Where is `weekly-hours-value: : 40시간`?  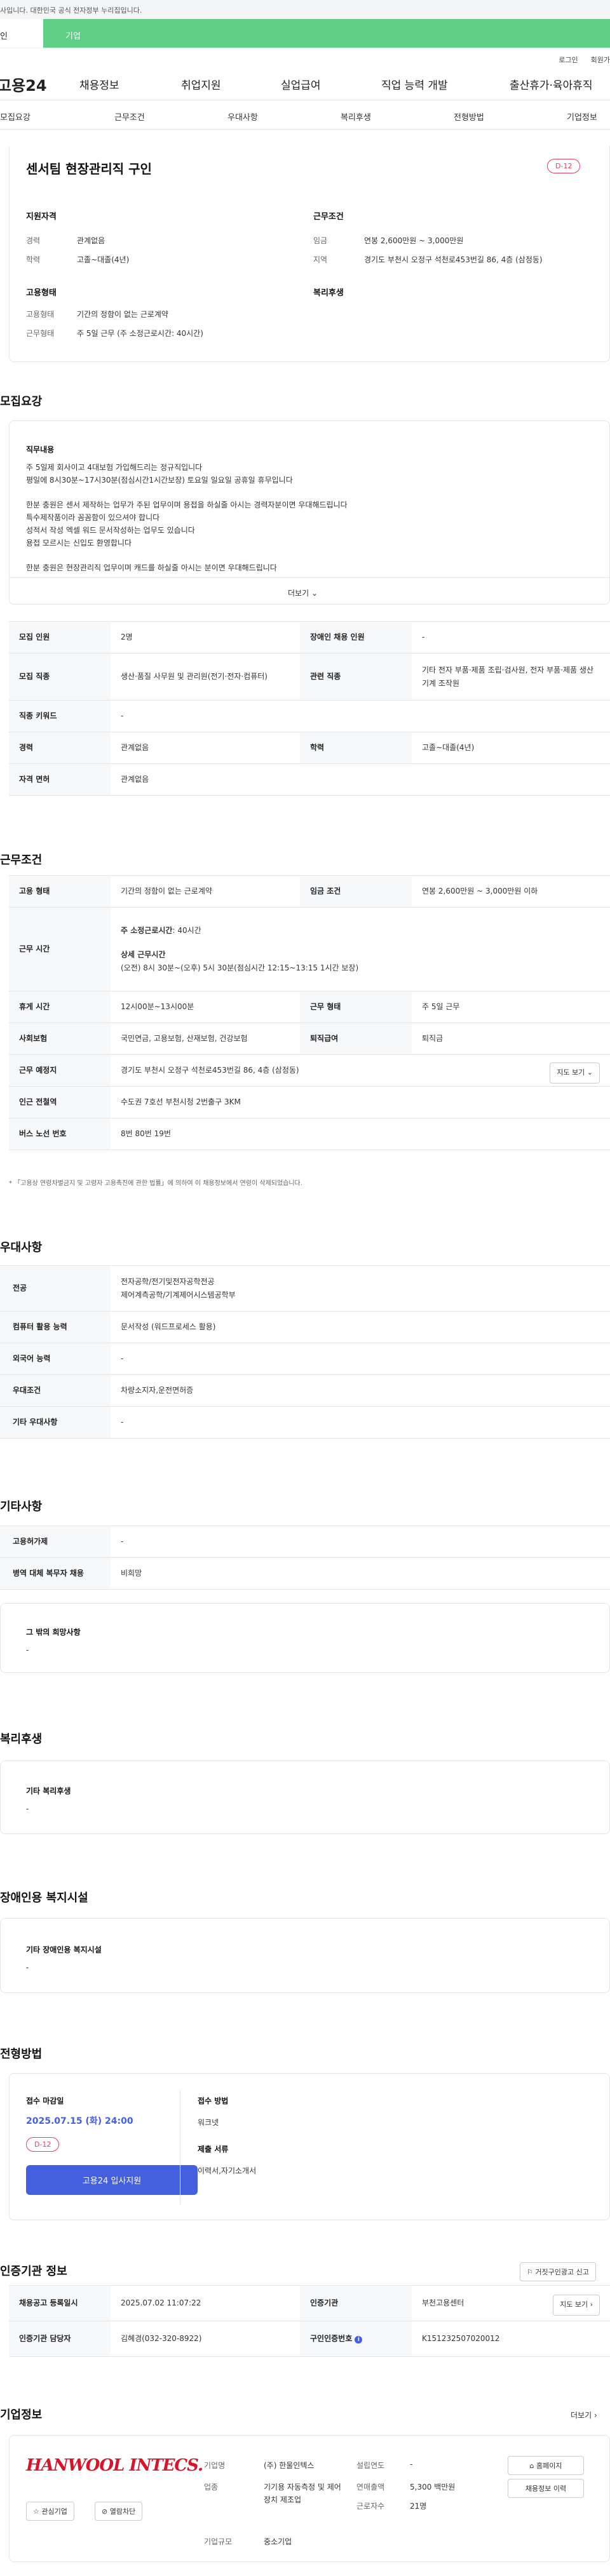
weekly-hours-value: : 40시간 is located at coordinates (186, 930).